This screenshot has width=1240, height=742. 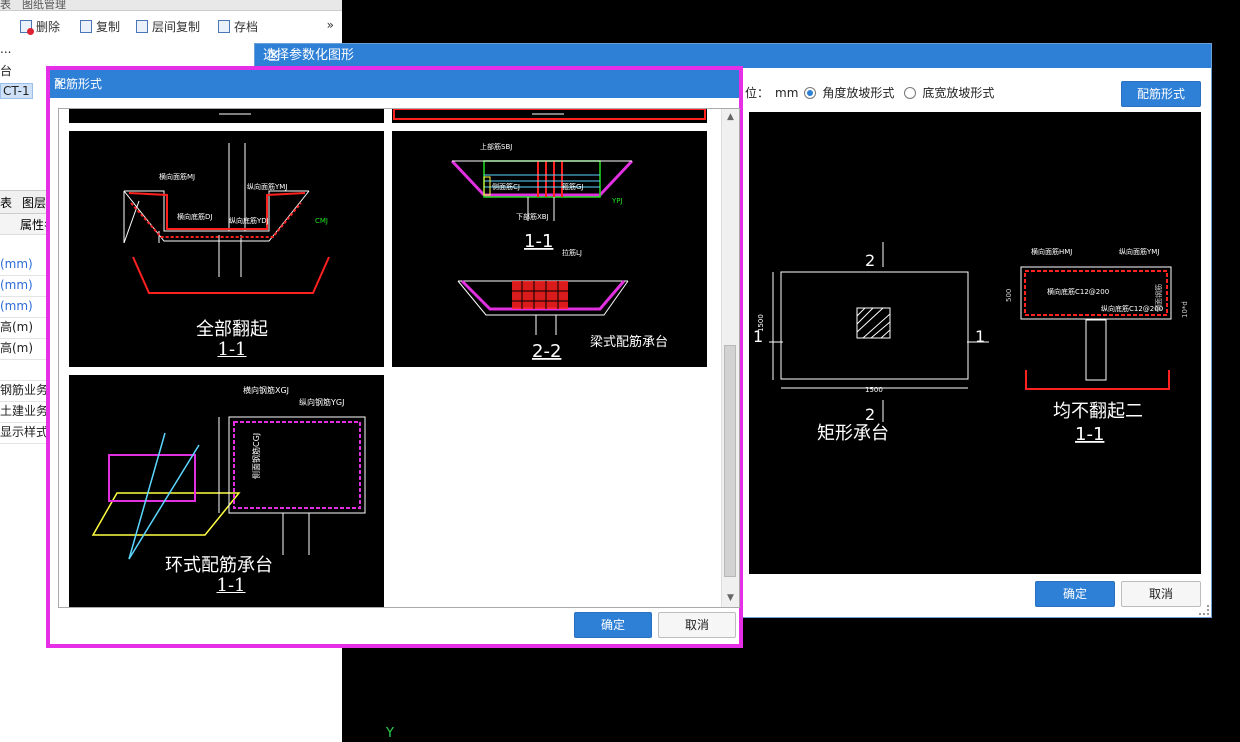 What do you see at coordinates (24, 432) in the screenshot?
I see `property-key: 显示样式` at bounding box center [24, 432].